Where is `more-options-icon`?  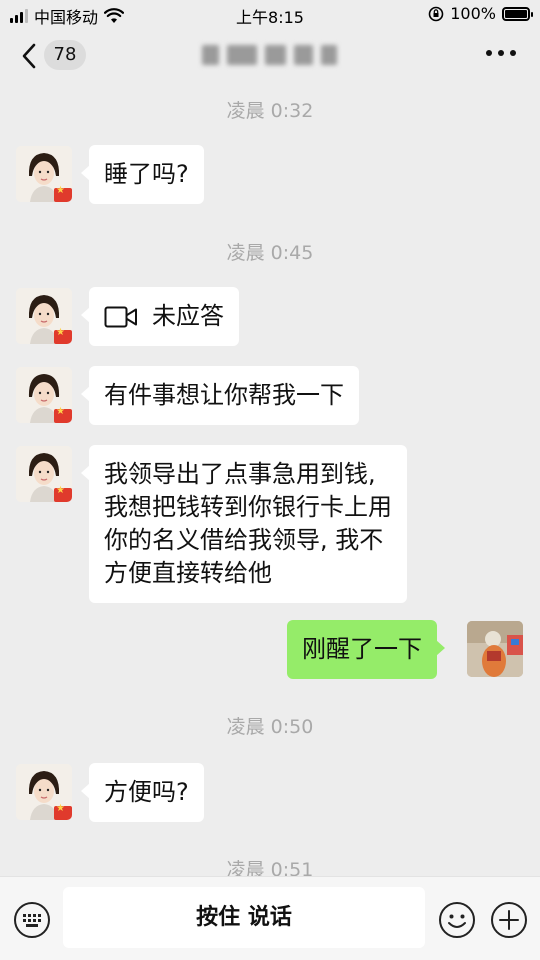
more-options-icon is located at coordinates (501, 53).